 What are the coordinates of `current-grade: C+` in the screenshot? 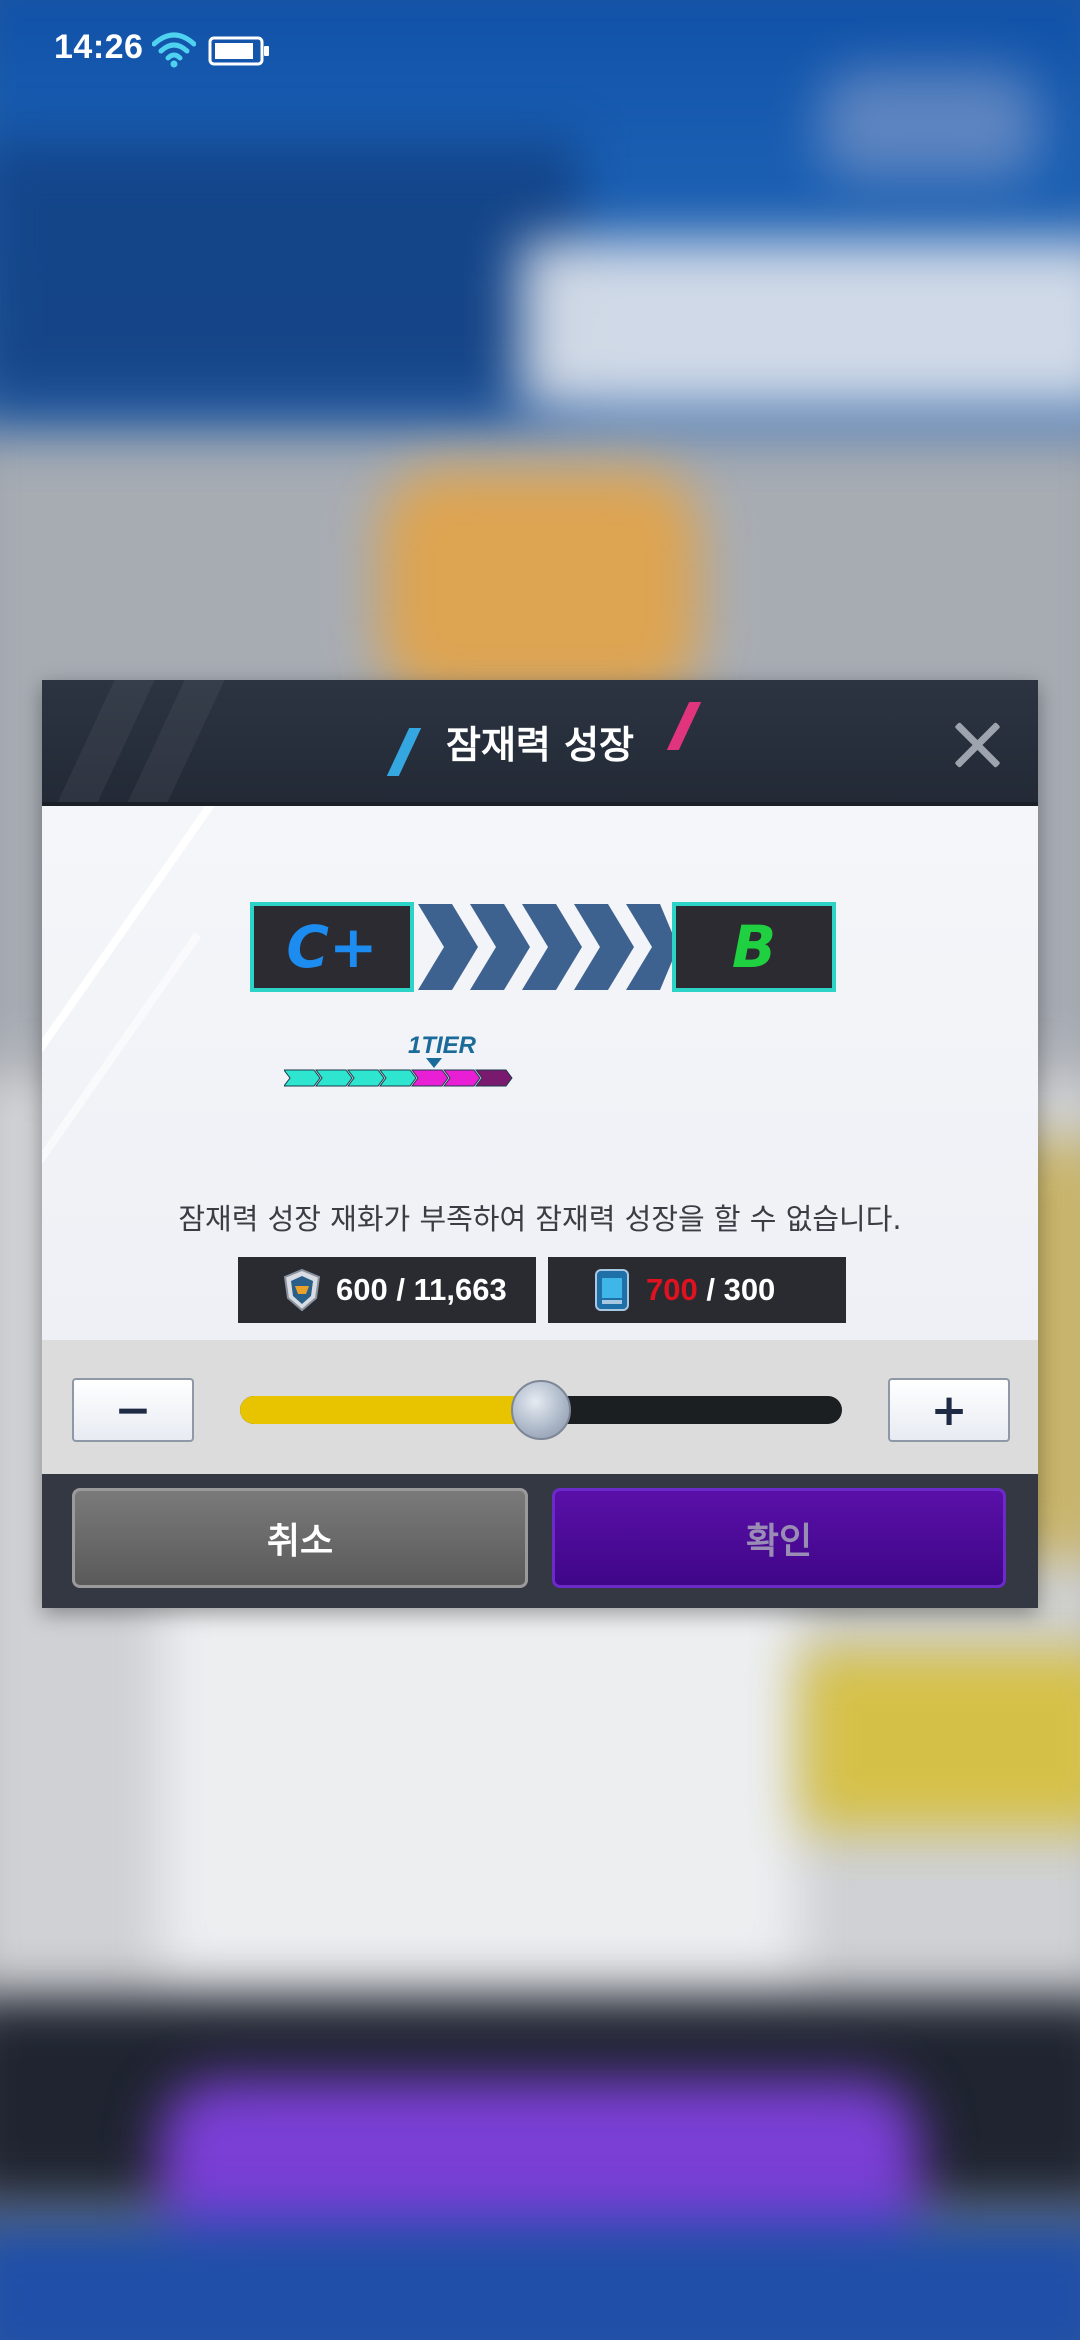 It's located at (332, 947).